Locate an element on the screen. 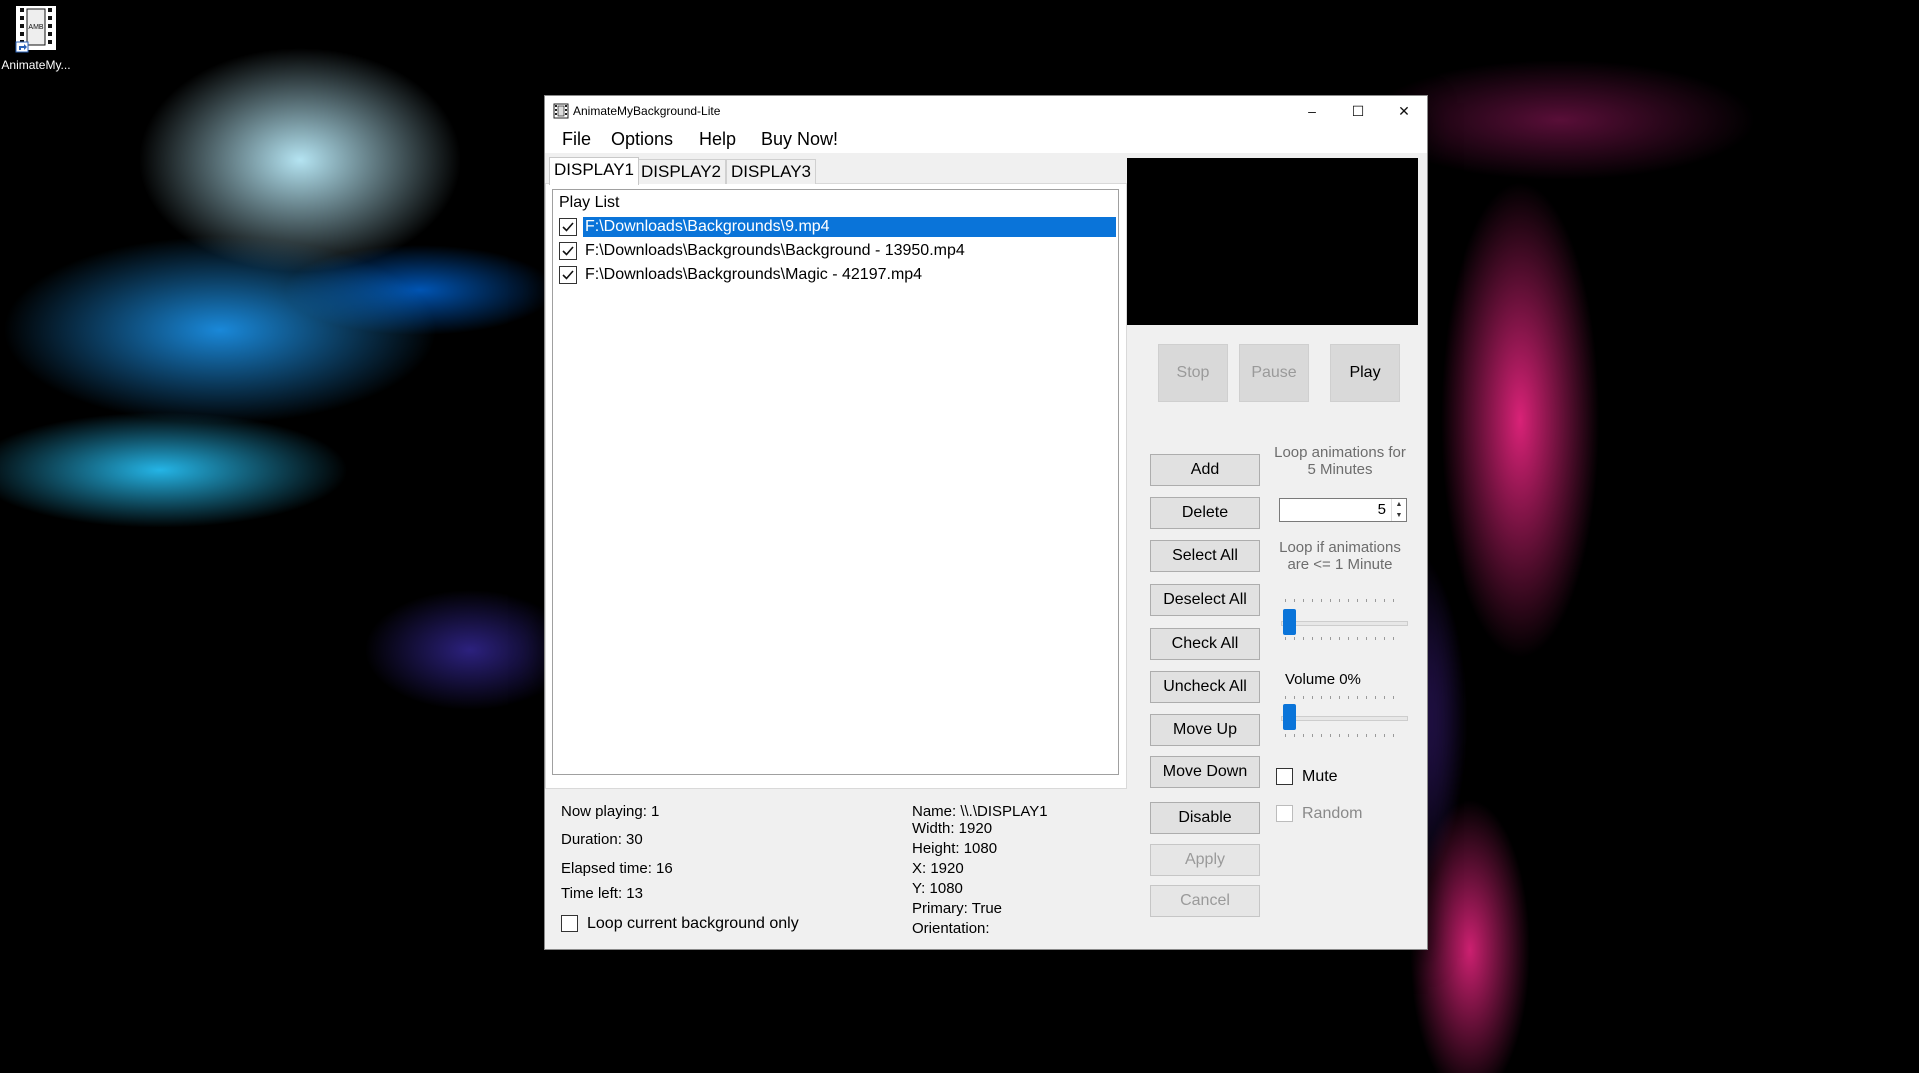 The height and width of the screenshot is (1073, 1919). display-orientation-text: Orientation: is located at coordinates (951, 928).